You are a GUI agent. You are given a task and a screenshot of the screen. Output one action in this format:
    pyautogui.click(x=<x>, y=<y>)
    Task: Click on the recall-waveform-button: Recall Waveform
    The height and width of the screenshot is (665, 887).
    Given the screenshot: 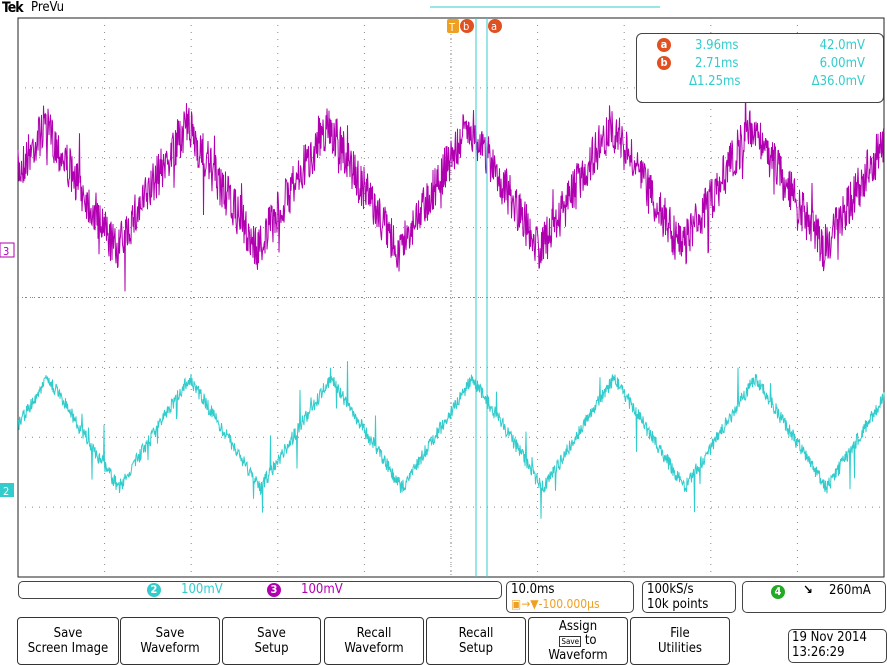 What is the action you would take?
    pyautogui.click(x=374, y=641)
    